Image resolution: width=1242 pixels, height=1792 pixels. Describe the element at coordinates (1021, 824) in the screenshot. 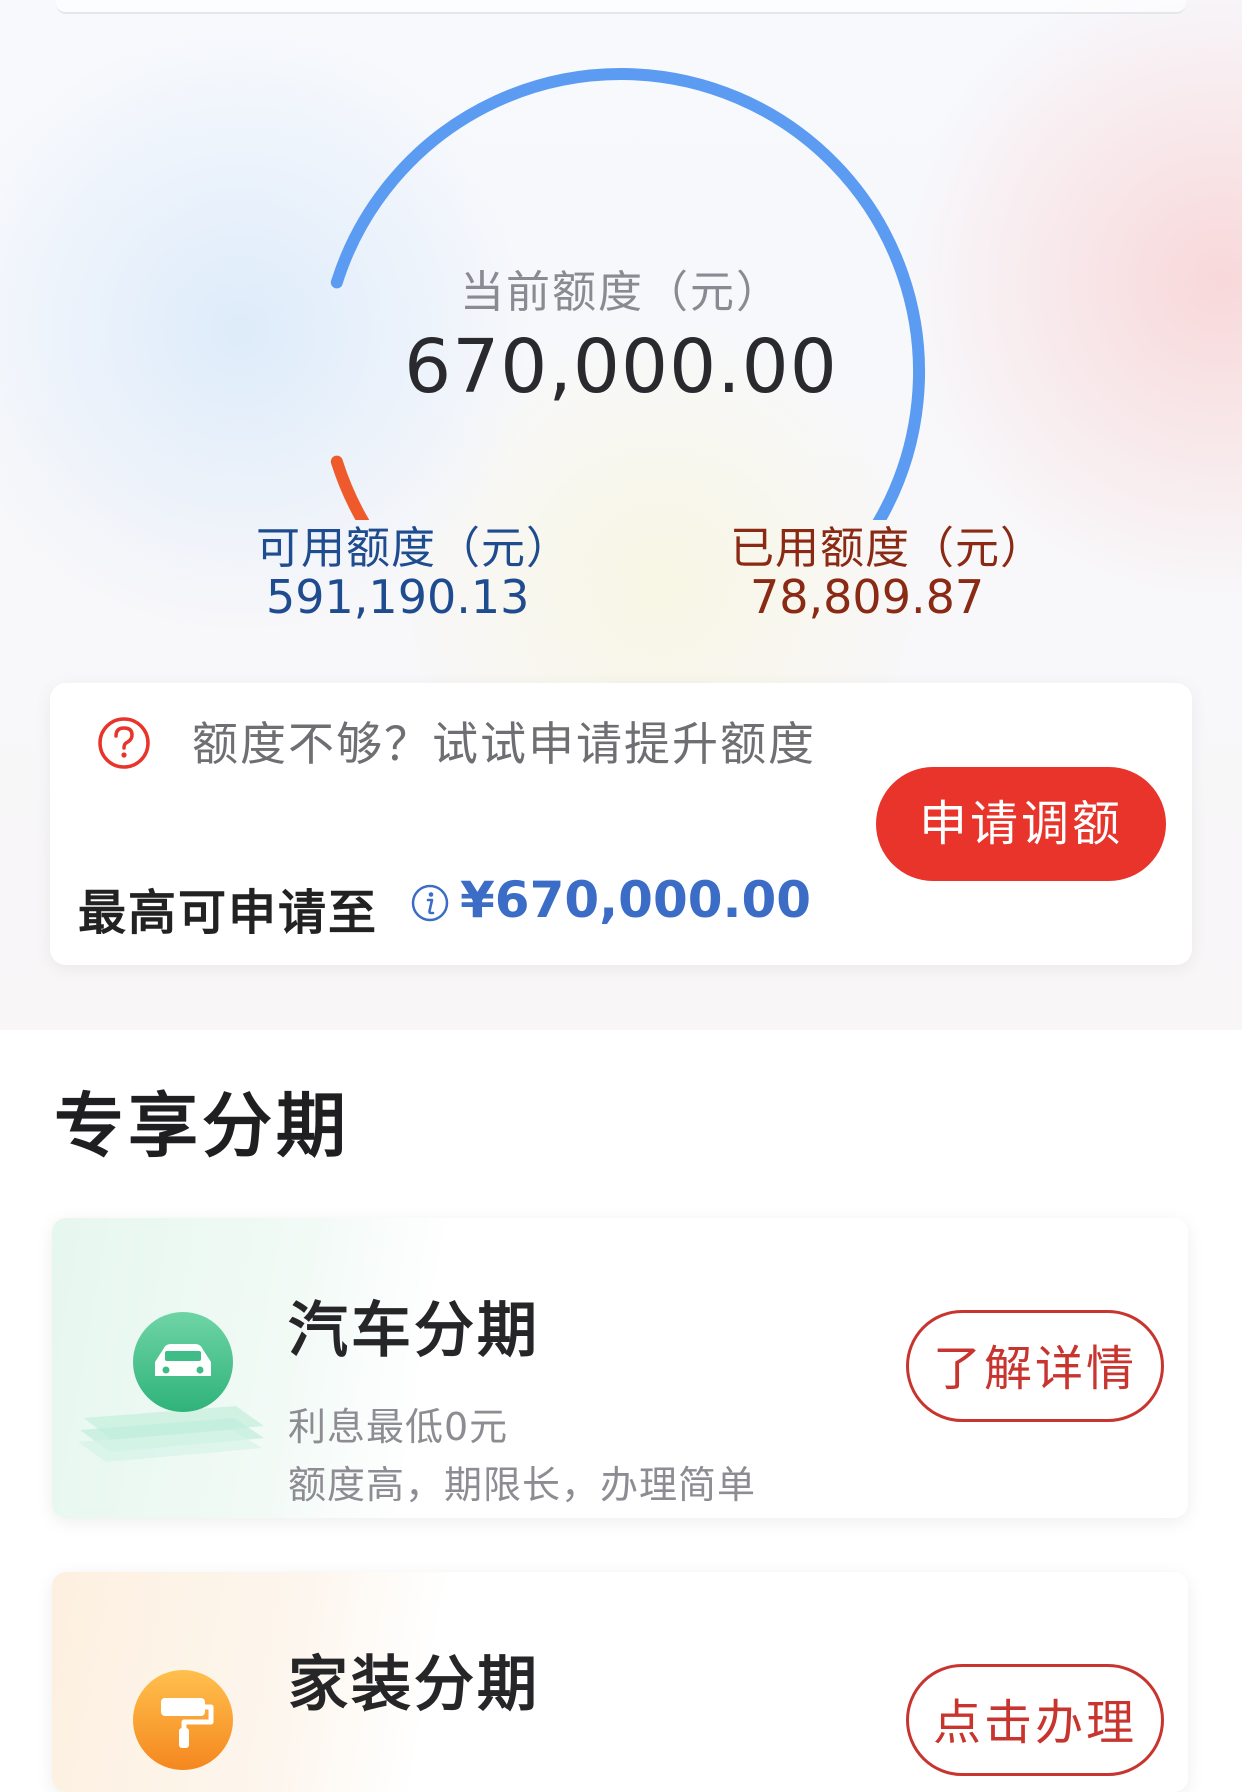

I see `apply-limit-adjust-button: 申请调额` at that location.